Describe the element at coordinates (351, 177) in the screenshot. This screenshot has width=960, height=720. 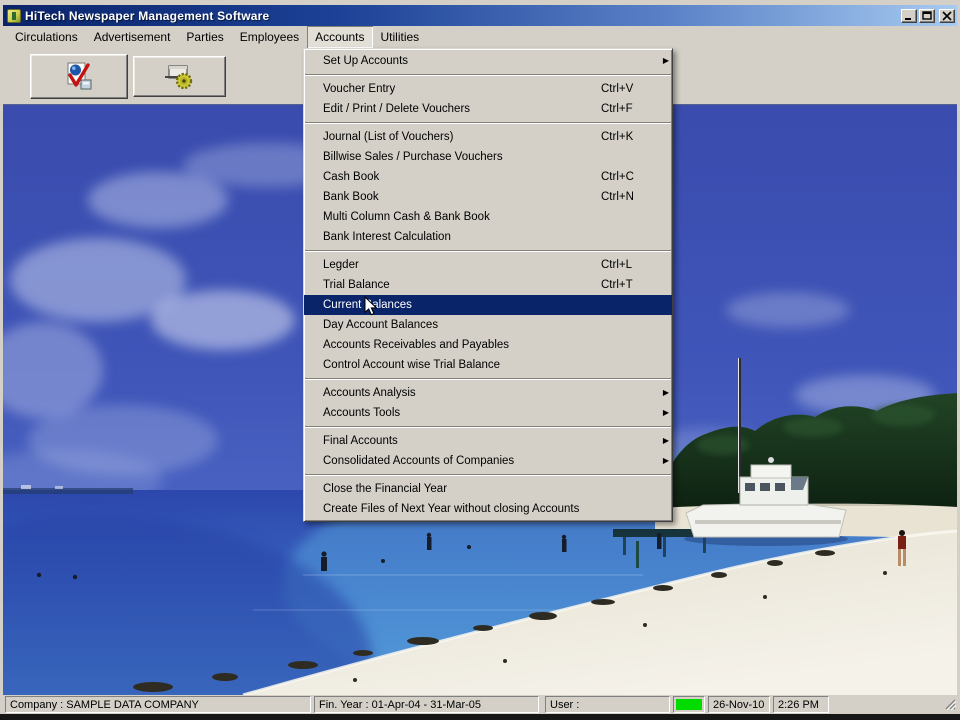
I see `menu-item-label: Cash Book` at that location.